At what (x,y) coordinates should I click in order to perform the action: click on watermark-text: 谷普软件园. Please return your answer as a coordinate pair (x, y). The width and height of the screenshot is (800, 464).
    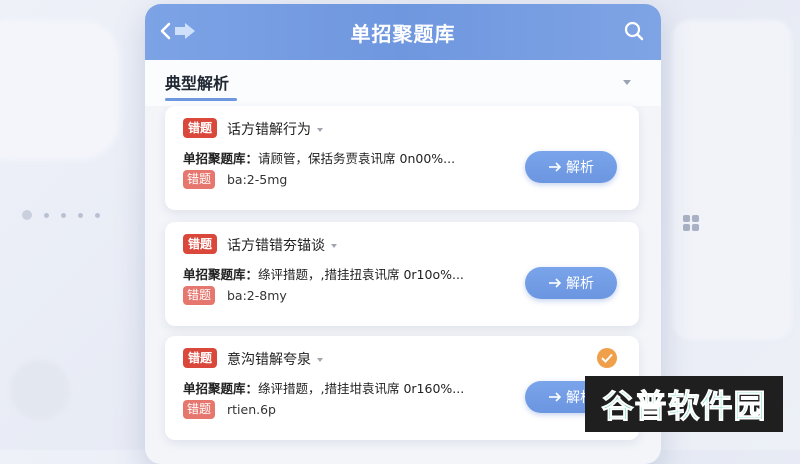
    Looking at the image, I should click on (684, 406).